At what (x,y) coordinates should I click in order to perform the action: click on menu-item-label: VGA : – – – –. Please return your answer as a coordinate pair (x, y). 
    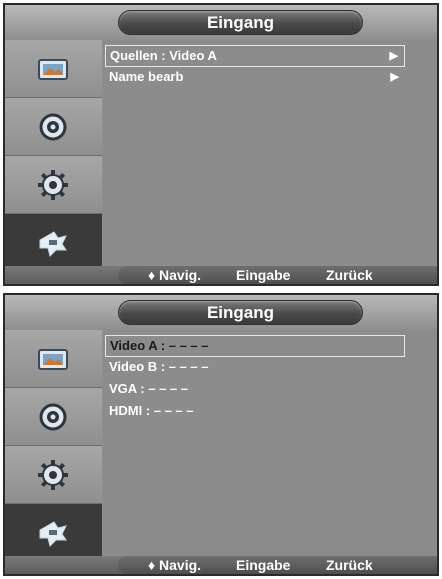
    Looking at the image, I should click on (148, 388).